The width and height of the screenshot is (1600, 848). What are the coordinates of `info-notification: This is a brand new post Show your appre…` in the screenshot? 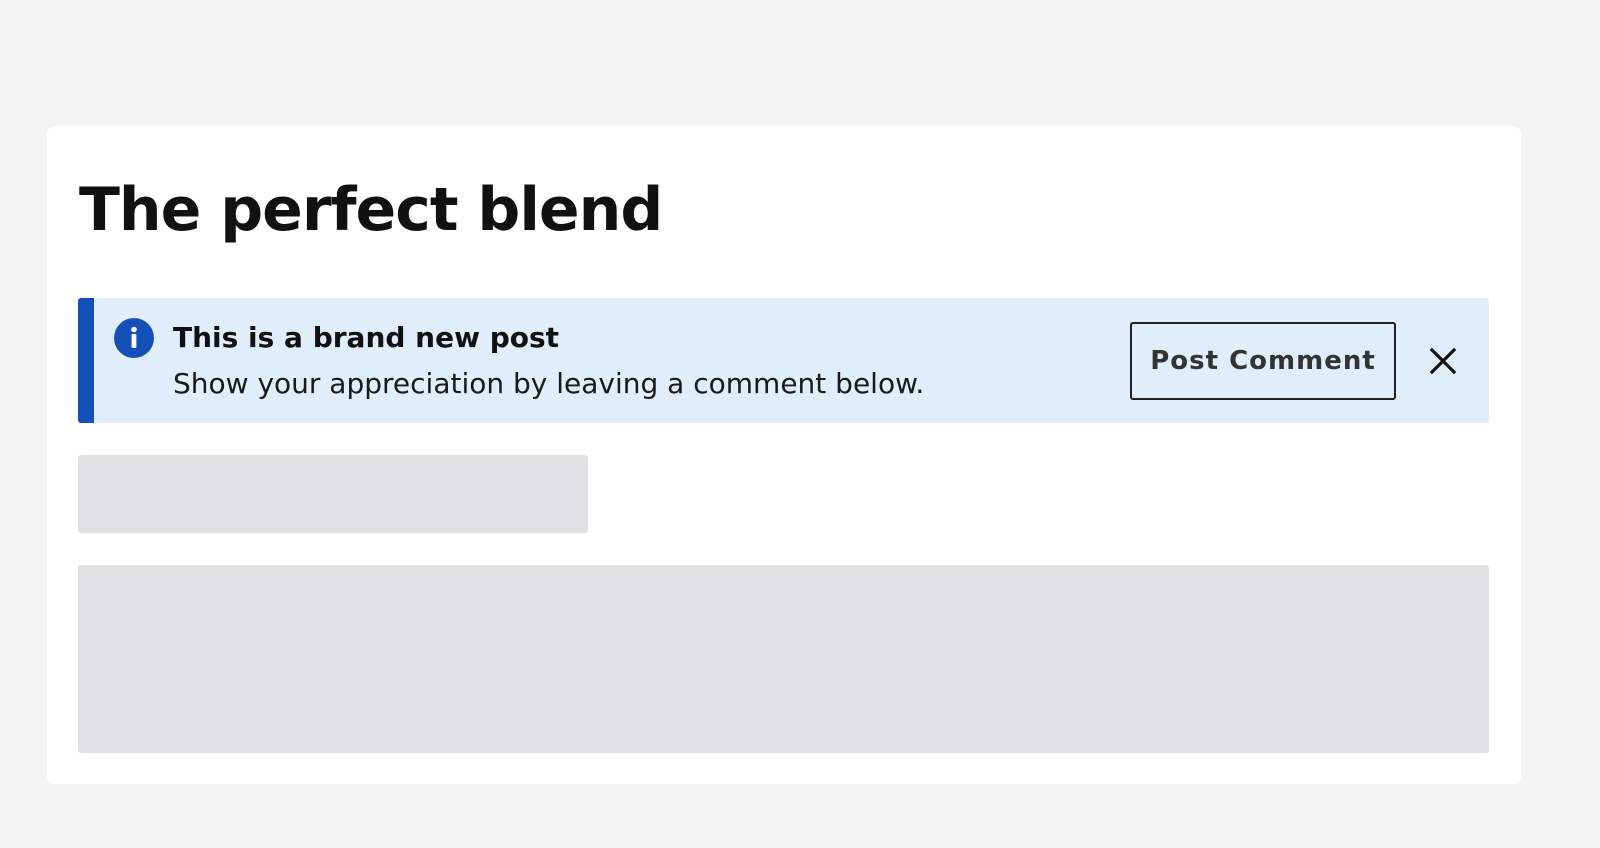 It's located at (783, 360).